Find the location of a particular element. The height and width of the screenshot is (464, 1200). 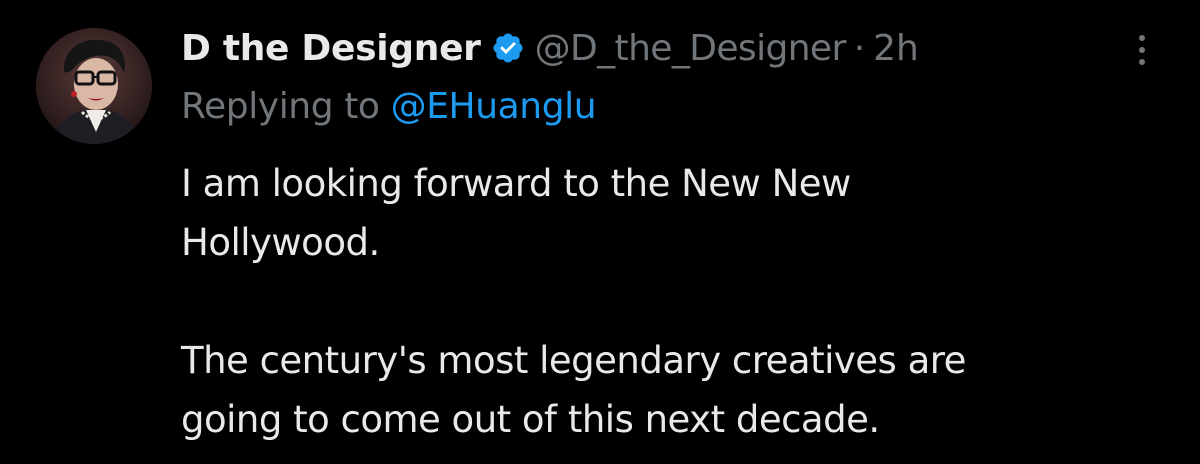

reply-prefix: Replying to is located at coordinates (280, 106).